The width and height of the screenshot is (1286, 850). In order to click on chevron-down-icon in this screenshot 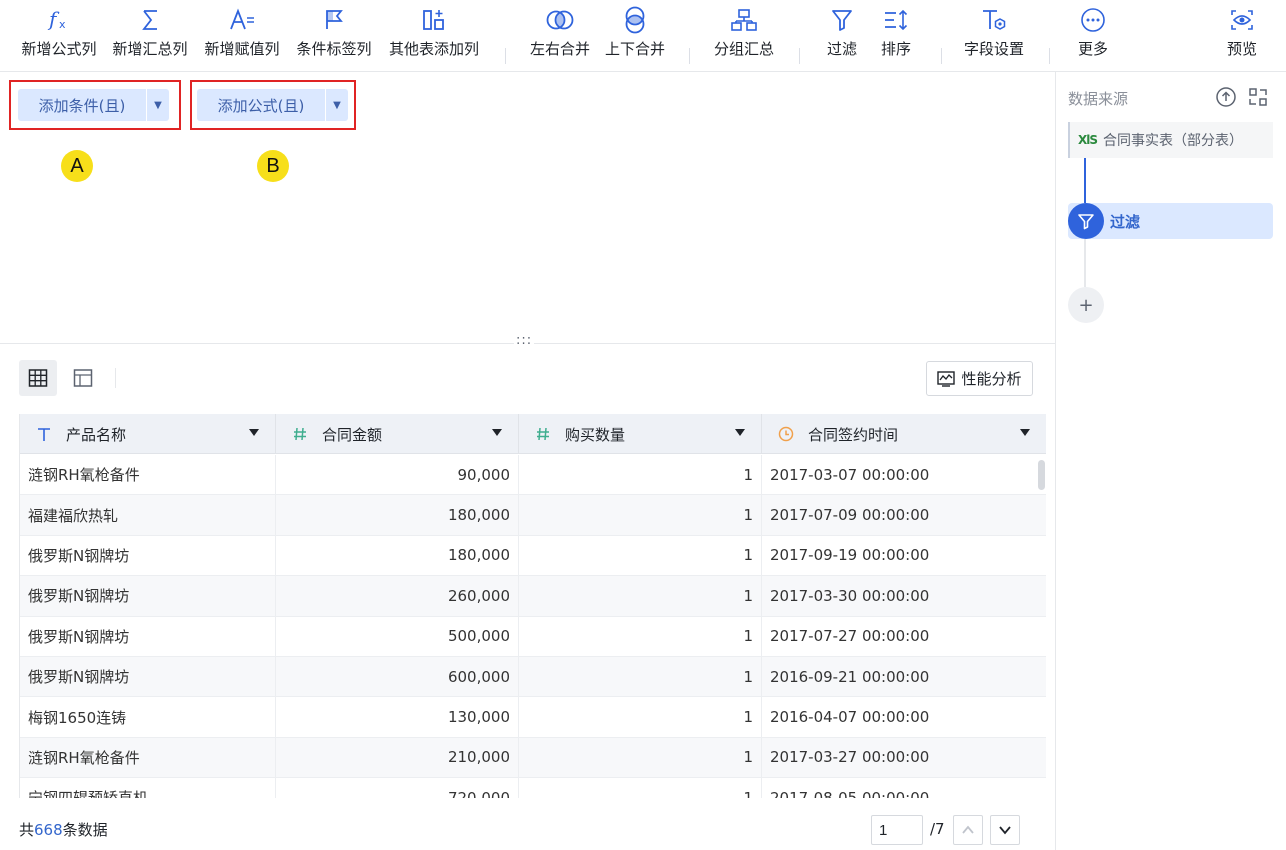, I will do `click(1005, 830)`.